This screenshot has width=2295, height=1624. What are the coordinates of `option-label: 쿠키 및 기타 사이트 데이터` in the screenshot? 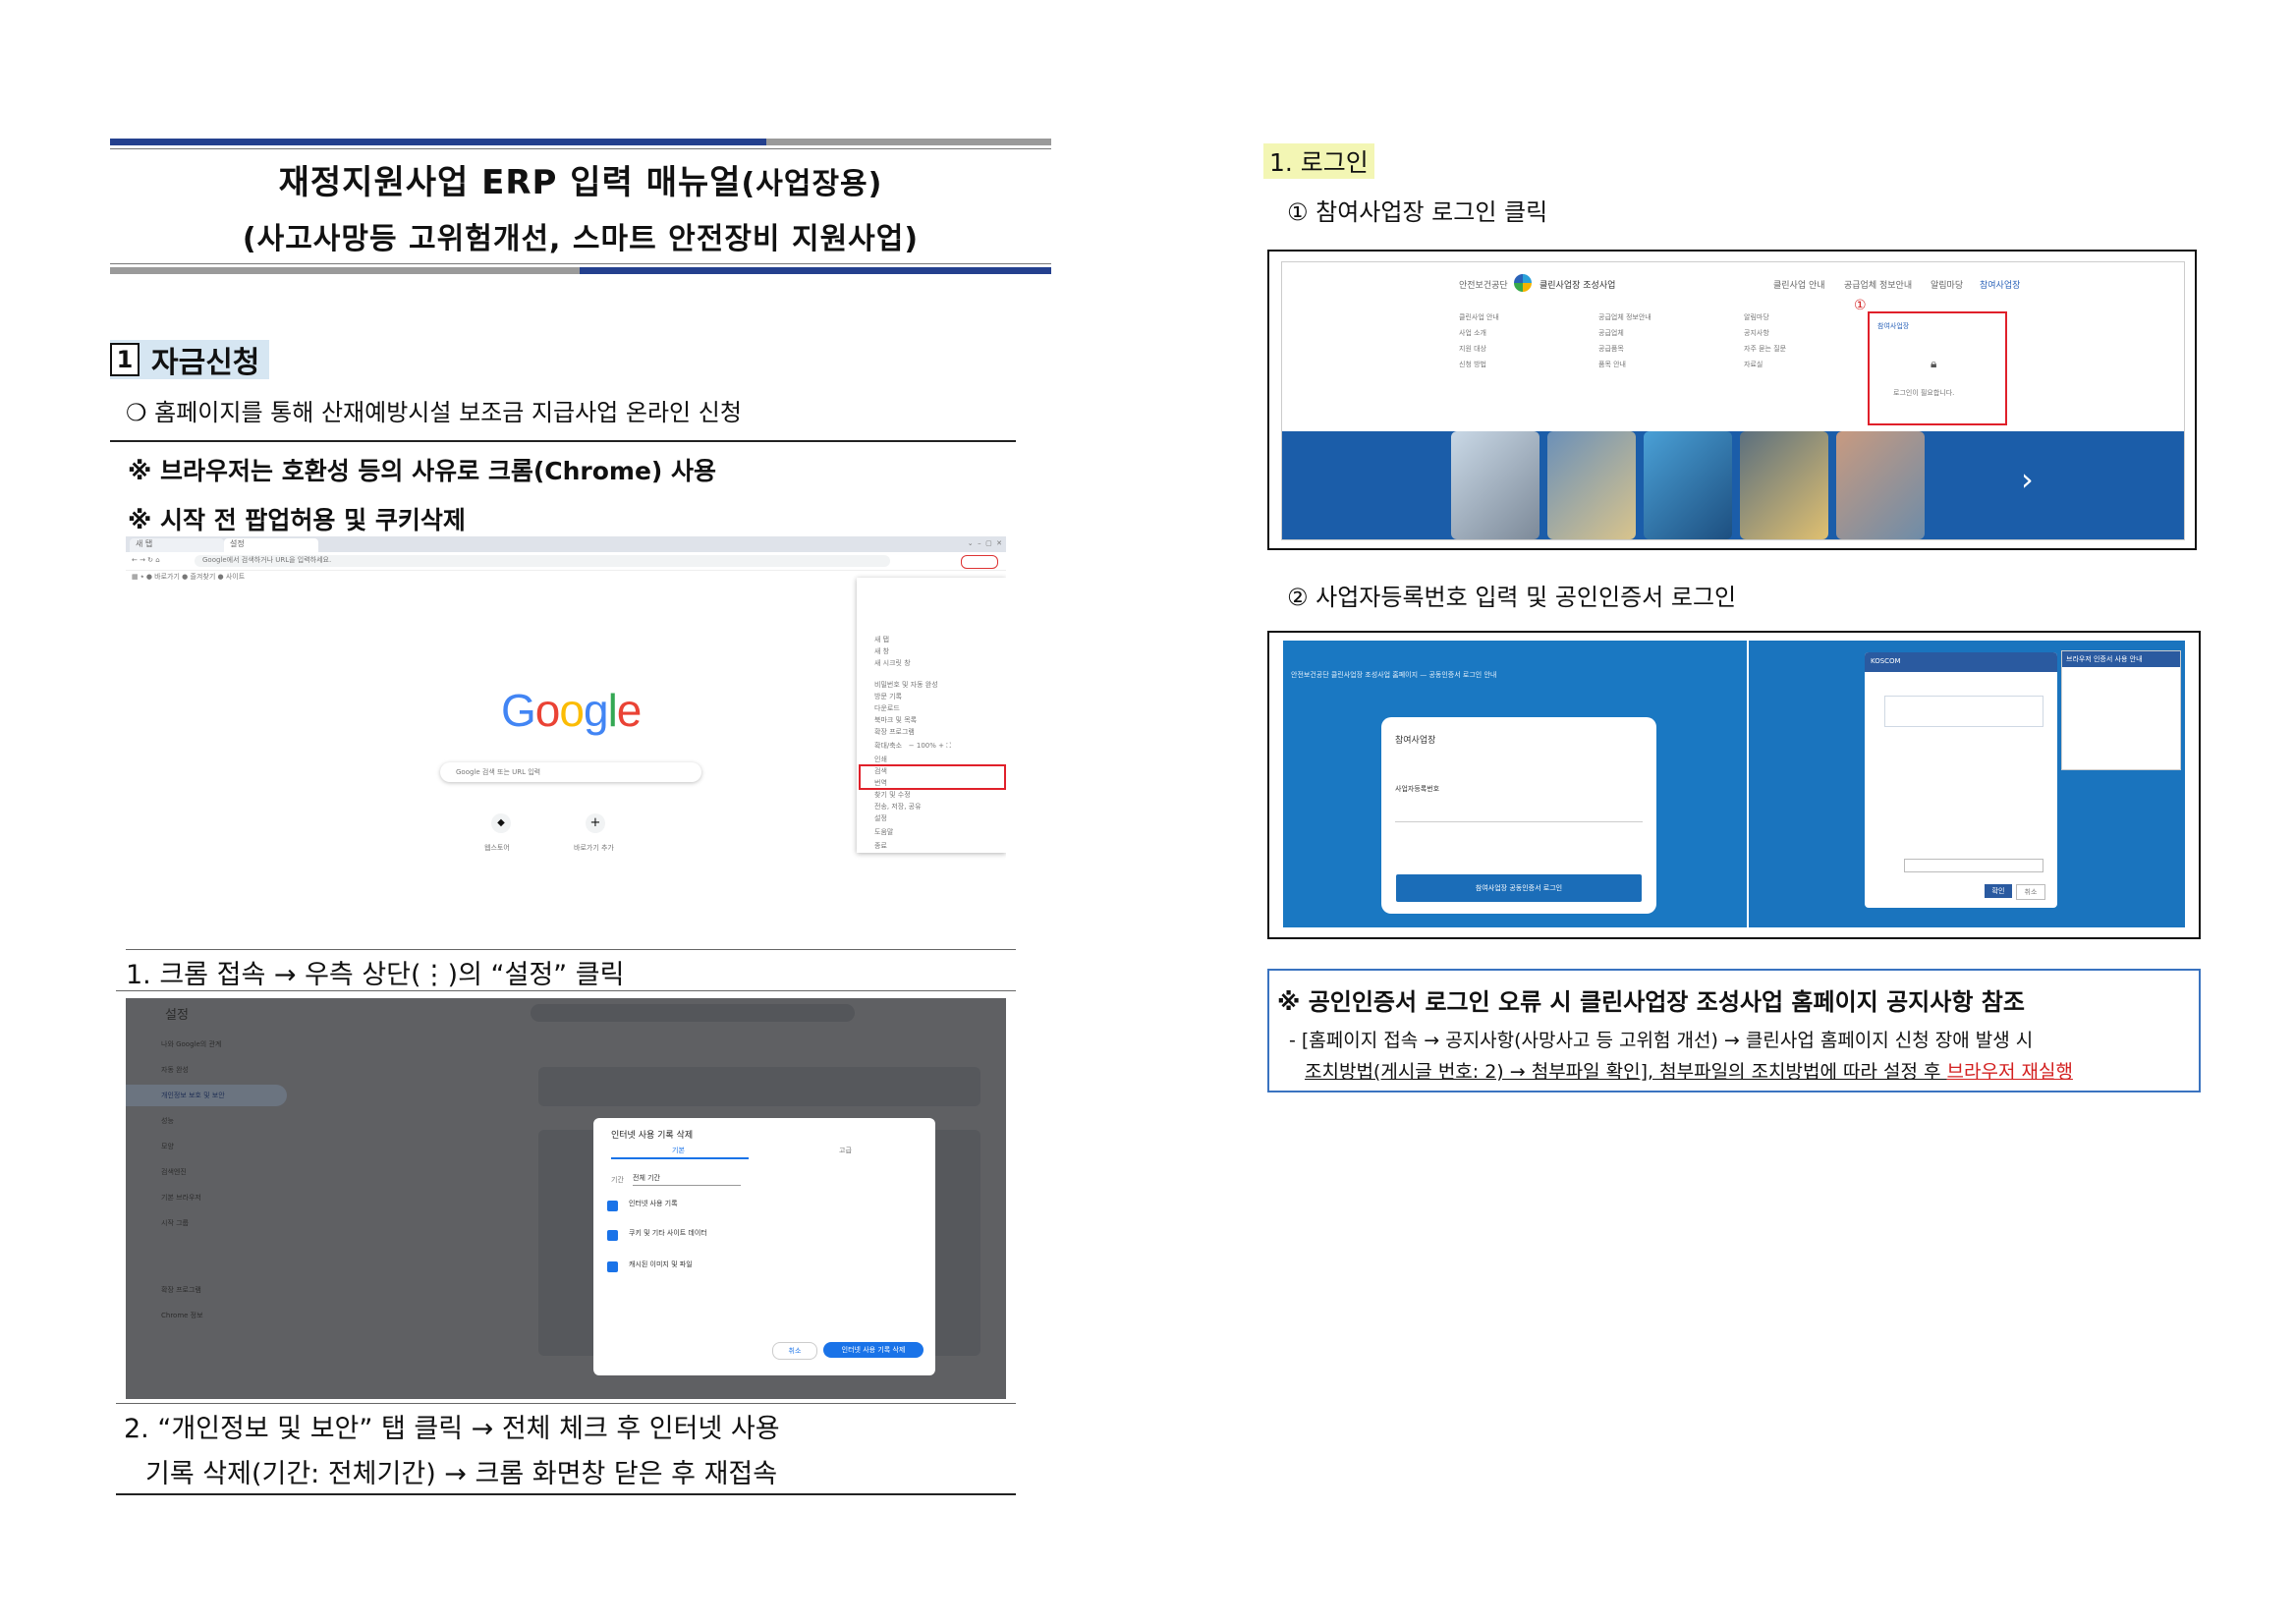 It's located at (668, 1233).